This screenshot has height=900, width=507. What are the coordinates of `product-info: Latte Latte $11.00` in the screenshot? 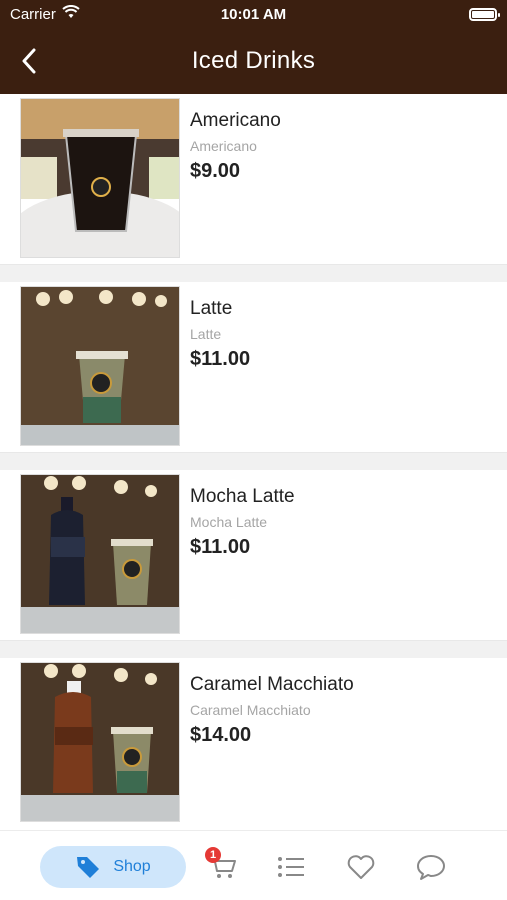 It's located at (220, 334).